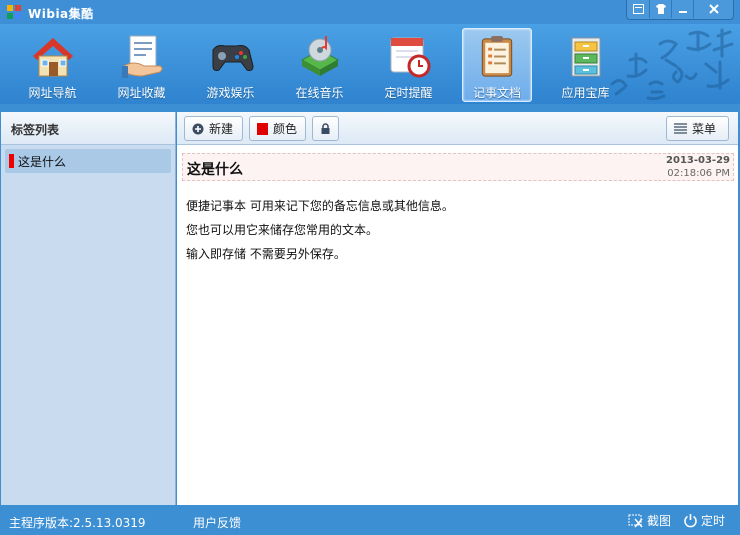 The width and height of the screenshot is (740, 535). I want to click on note-line: 便捷记事本 可用来记下您的备忘信息或其他信息。, so click(320, 206).